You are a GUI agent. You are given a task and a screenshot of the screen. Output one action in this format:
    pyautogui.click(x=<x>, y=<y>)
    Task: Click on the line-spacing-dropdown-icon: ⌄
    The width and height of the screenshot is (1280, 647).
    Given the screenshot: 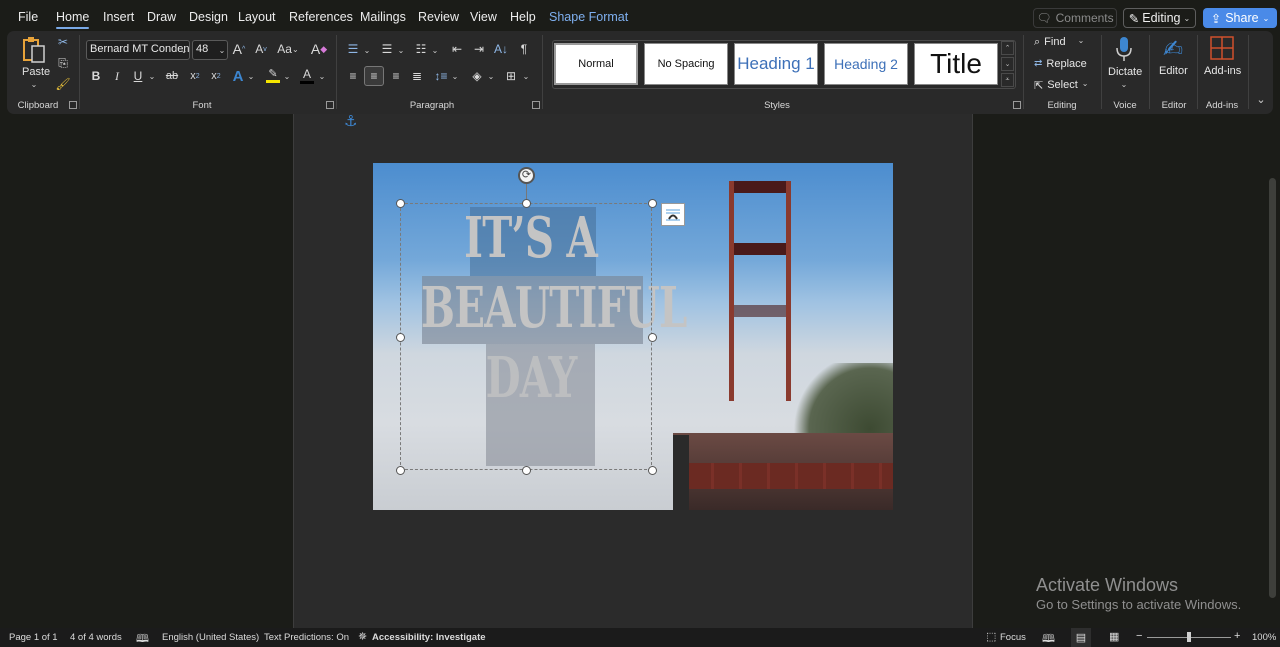 What is the action you would take?
    pyautogui.click(x=455, y=76)
    